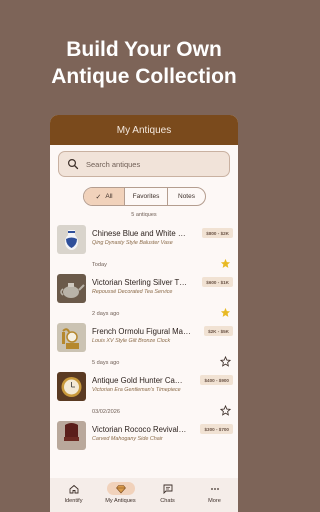 The width and height of the screenshot is (320, 512). I want to click on promo-headline: Build Your Own Antique Collection, so click(144, 63).